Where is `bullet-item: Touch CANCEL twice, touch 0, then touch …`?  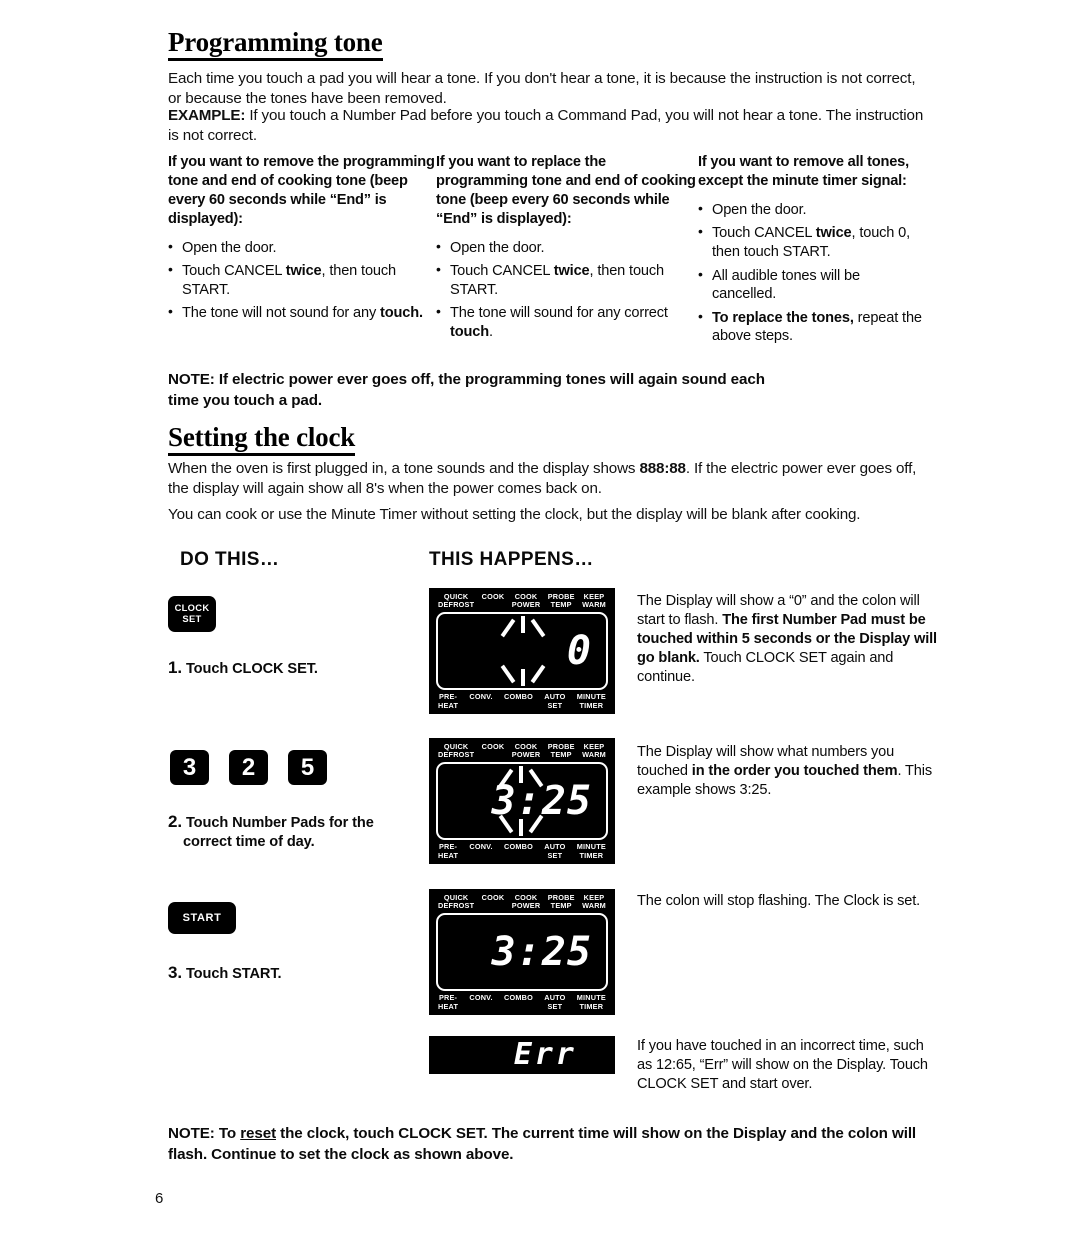
bullet-item: Touch CANCEL twice, touch 0, then touch … is located at coordinates (813, 242).